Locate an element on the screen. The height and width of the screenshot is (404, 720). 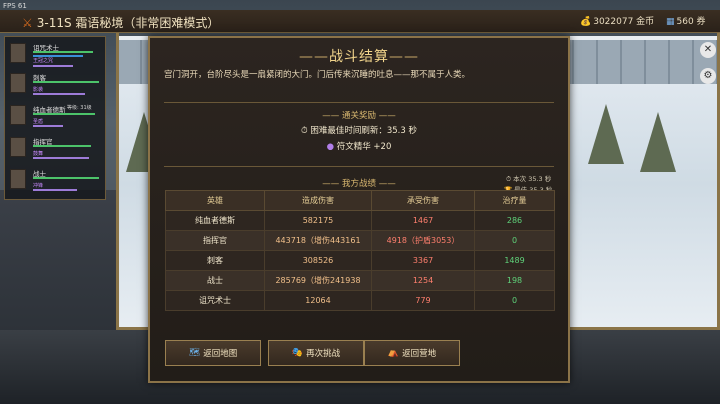
ticket-icon: ▦ is located at coordinates (670, 22).